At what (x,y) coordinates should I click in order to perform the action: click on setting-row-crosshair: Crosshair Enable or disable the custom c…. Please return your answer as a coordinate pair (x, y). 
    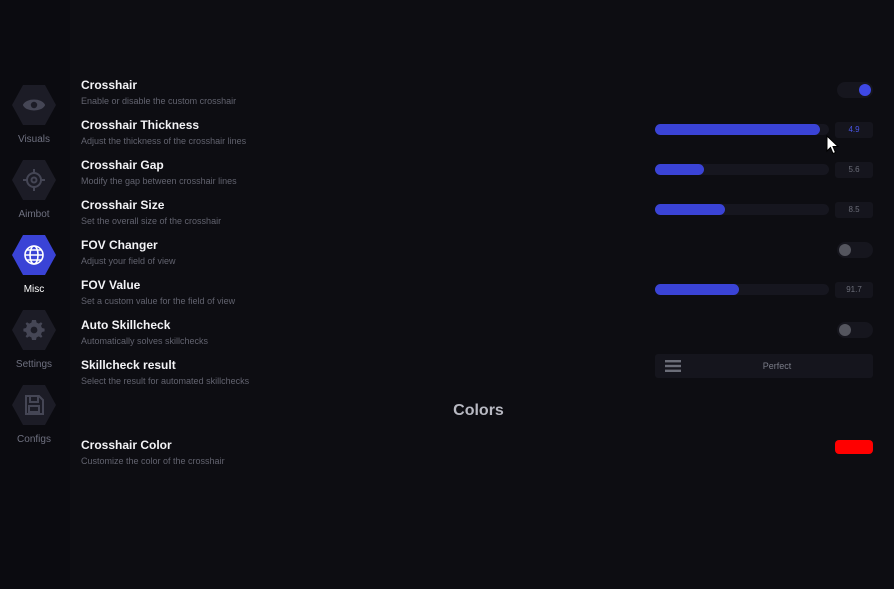
    Looking at the image, I should click on (478, 96).